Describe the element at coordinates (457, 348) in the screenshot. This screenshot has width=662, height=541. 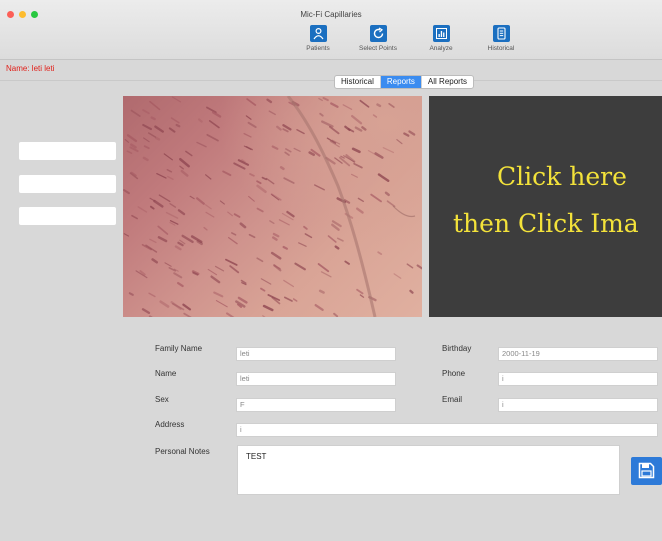
I see `birthday-label: Birthday` at that location.